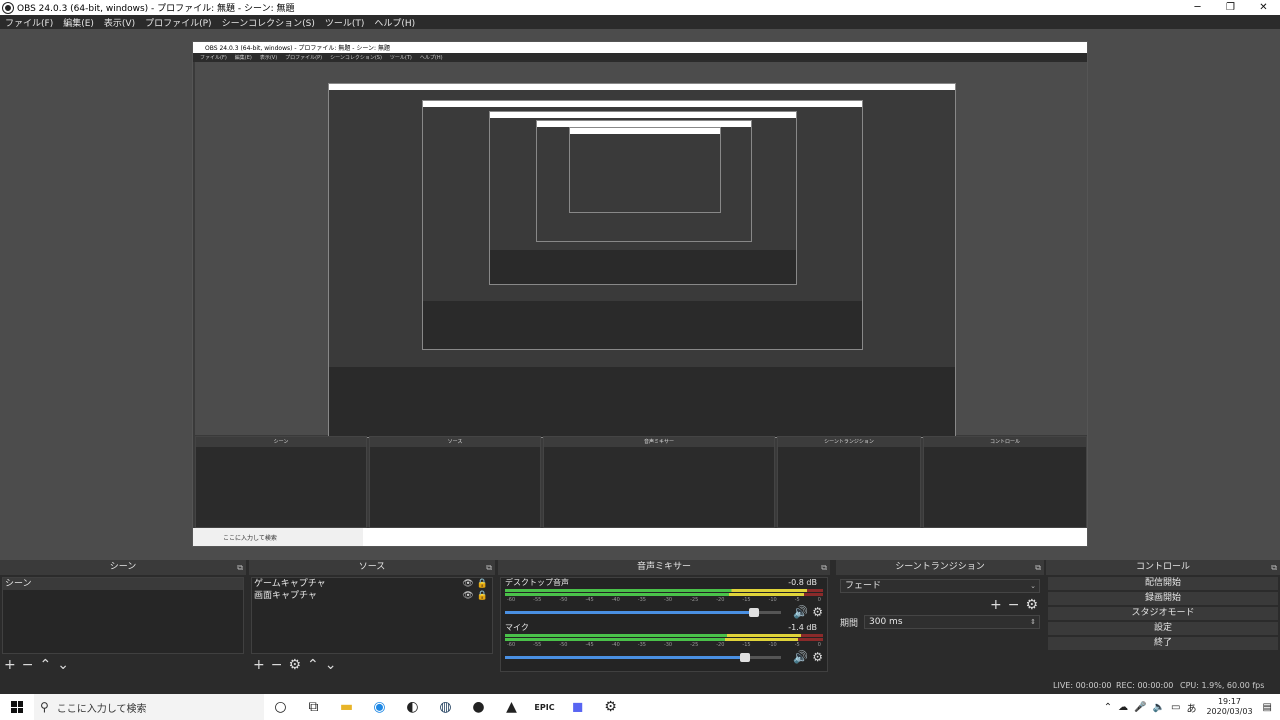 The image size is (1280, 720). What do you see at coordinates (1005, 482) in the screenshot?
I see `captured-dock-controls: コントロール` at bounding box center [1005, 482].